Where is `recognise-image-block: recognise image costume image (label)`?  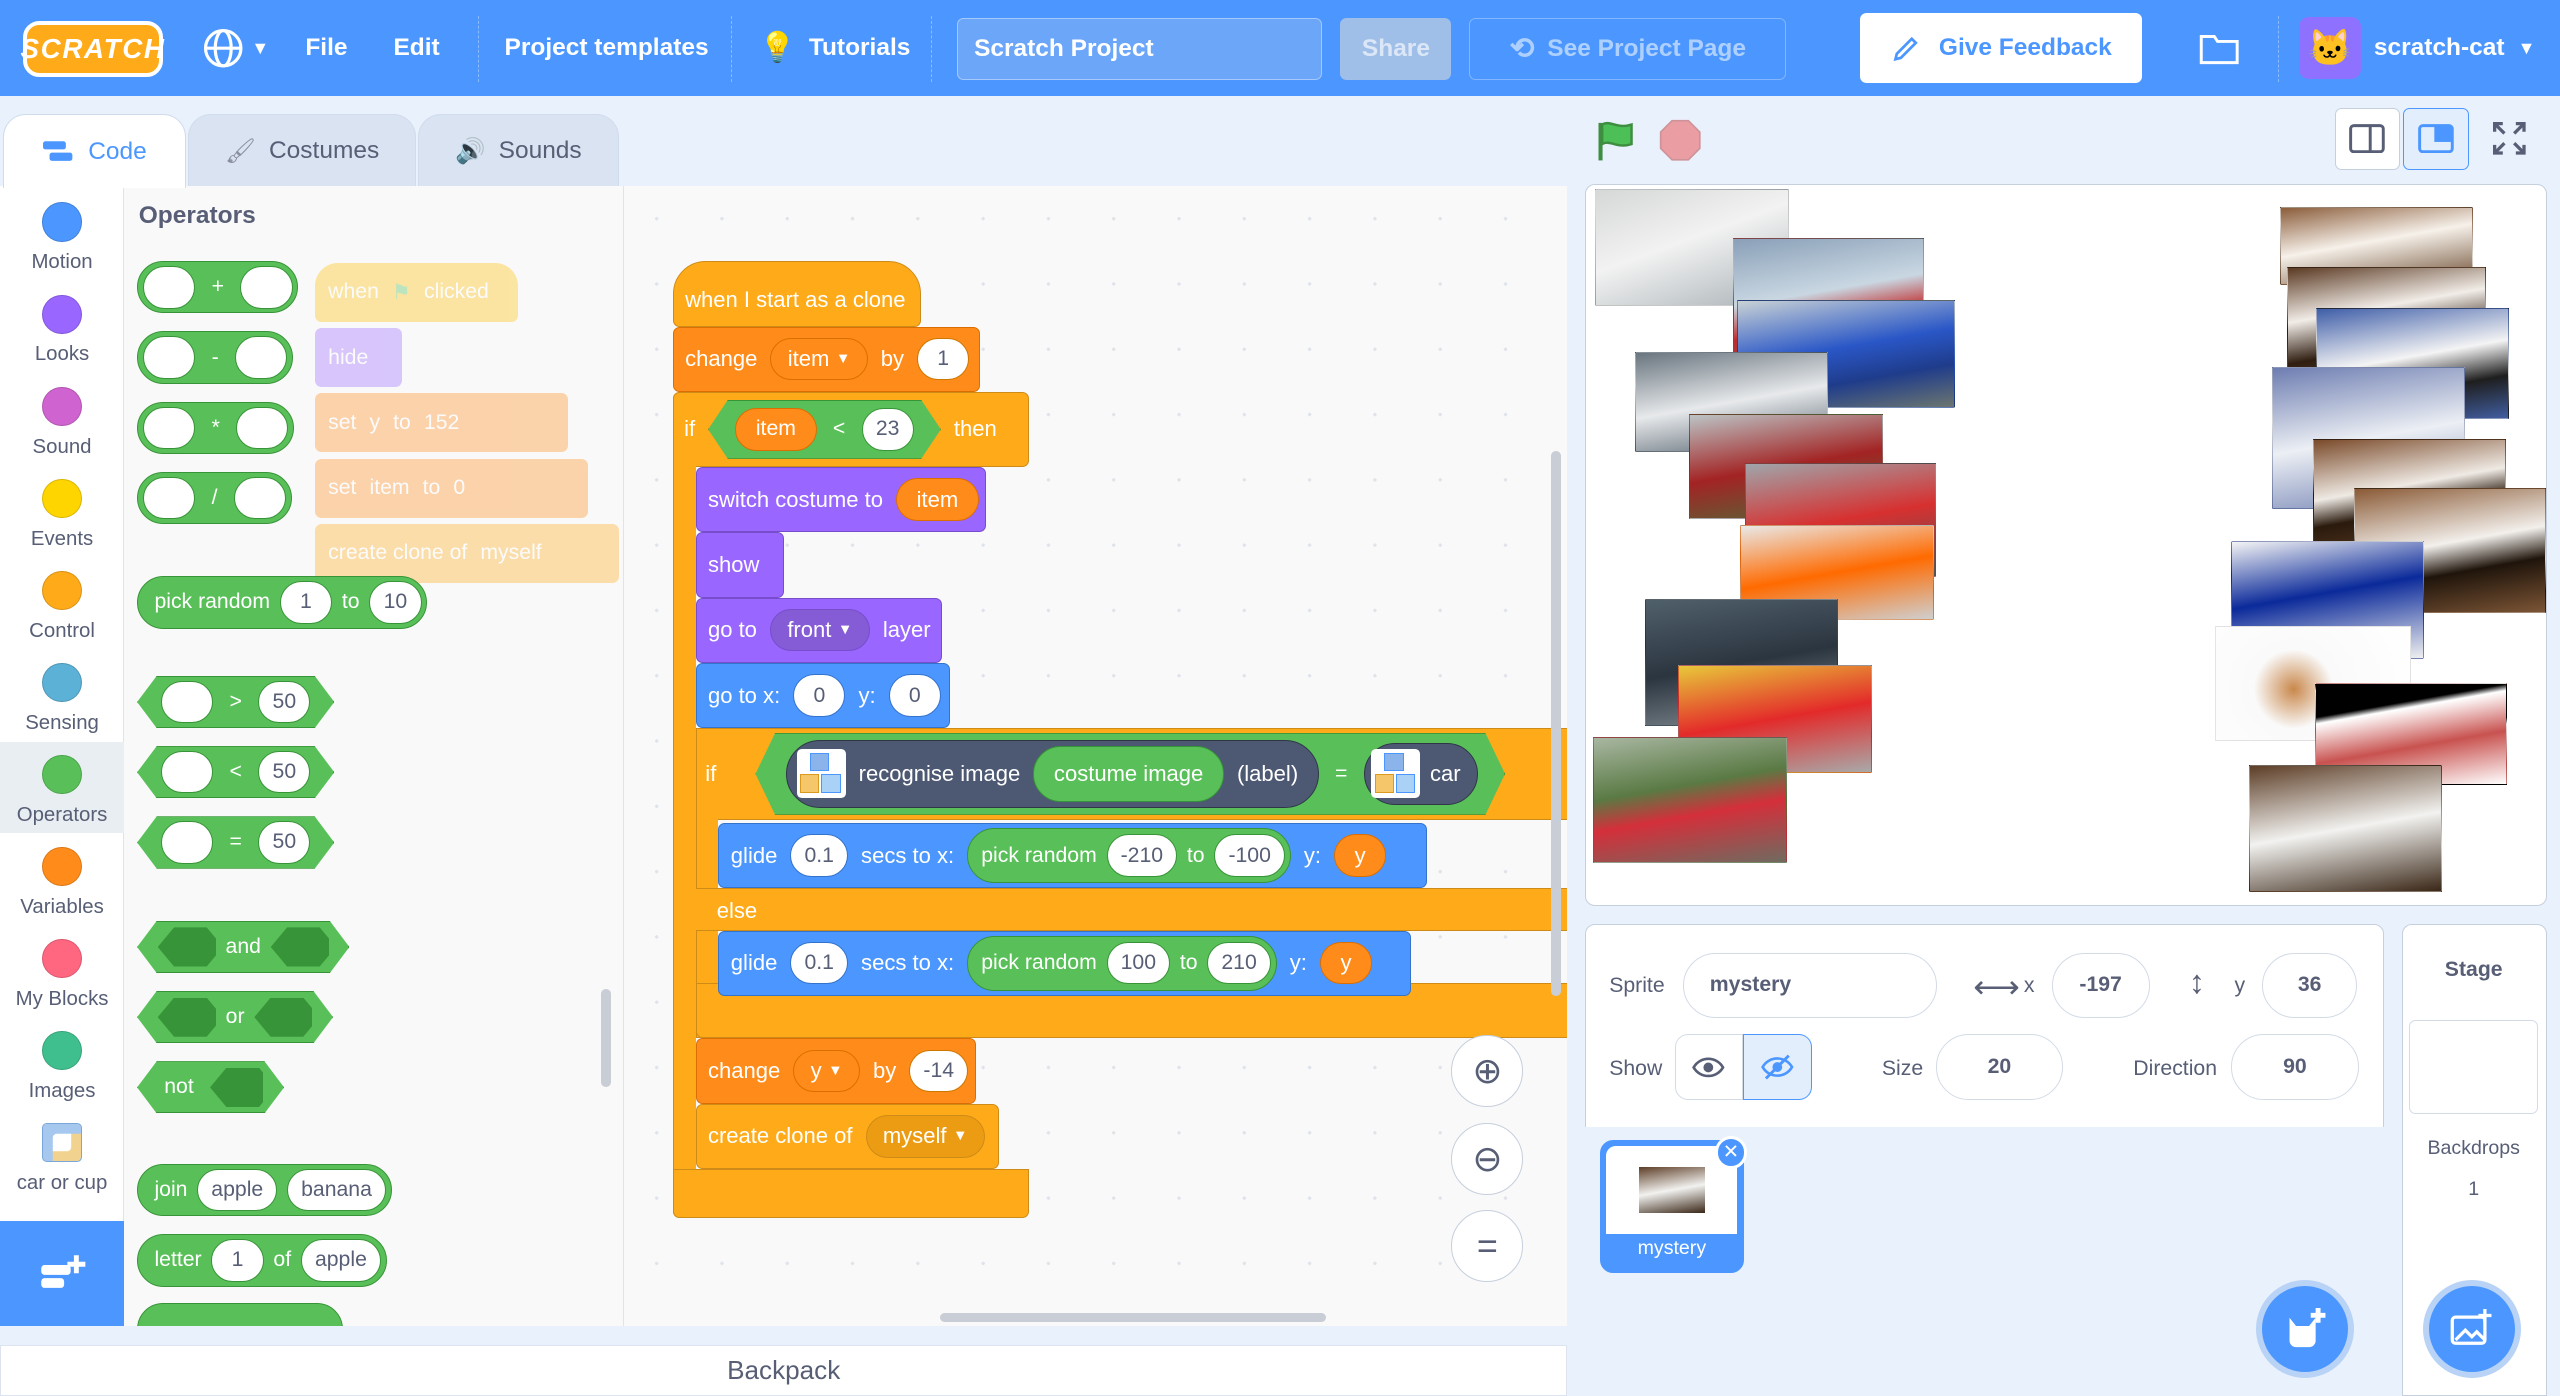 recognise-image-block: recognise image costume image (label) is located at coordinates (1052, 774).